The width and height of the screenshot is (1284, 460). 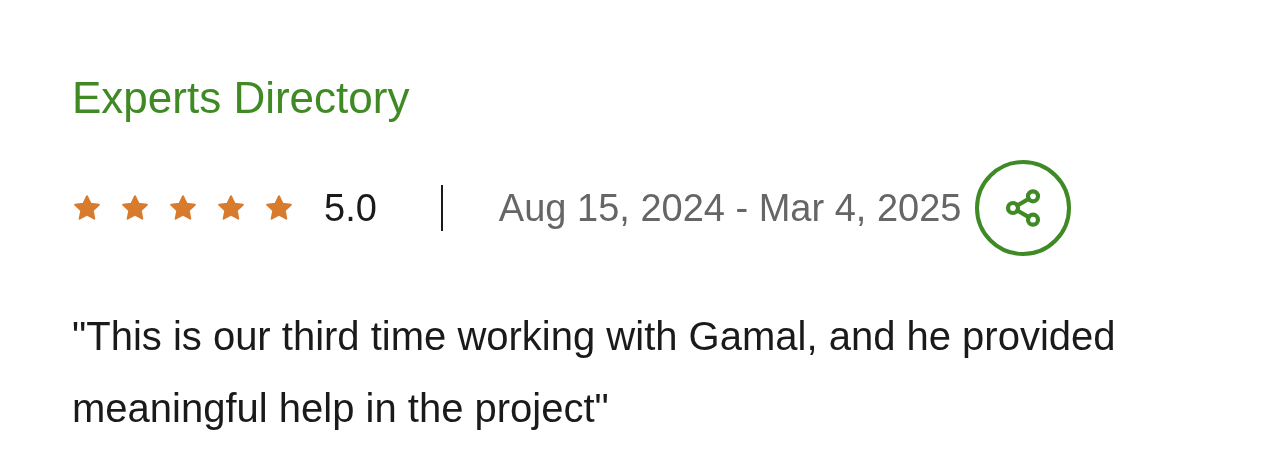 I want to click on directory-title: Experts Directory, so click(x=241, y=98).